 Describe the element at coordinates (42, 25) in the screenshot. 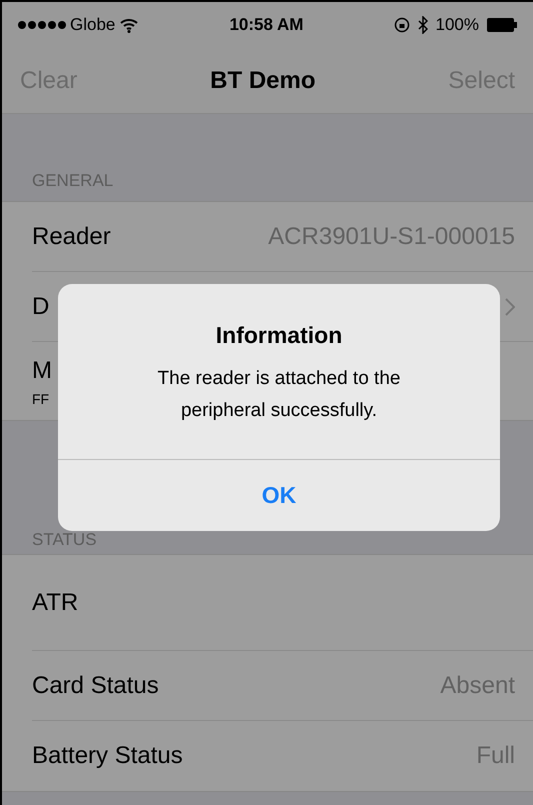

I see `signal-dots-icon` at that location.